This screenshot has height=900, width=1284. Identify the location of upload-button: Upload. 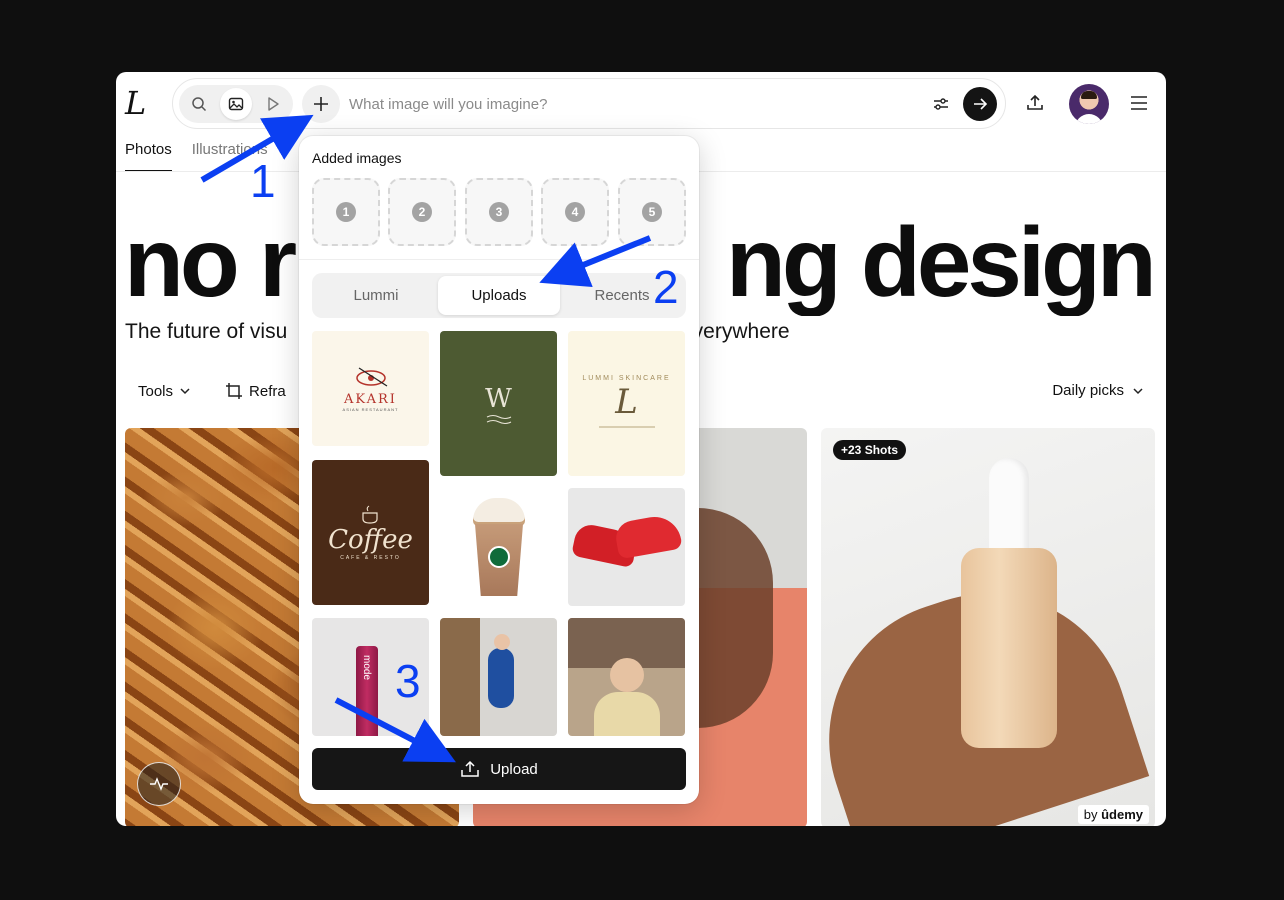
(499, 769).